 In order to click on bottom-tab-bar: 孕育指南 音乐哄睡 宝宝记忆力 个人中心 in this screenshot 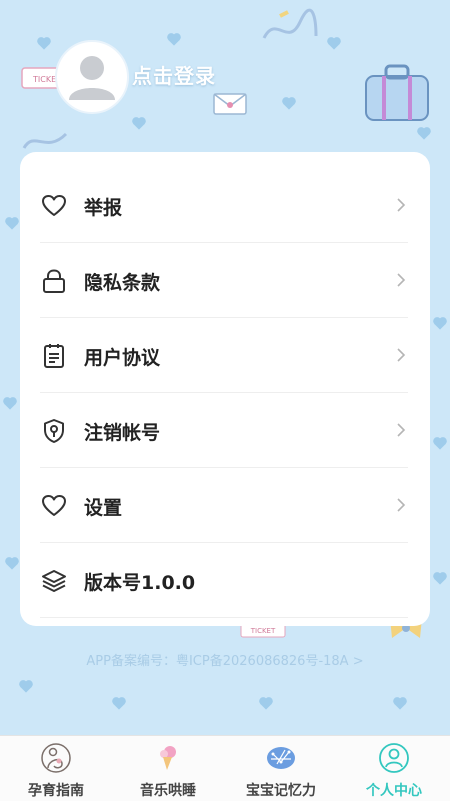, I will do `click(225, 768)`.